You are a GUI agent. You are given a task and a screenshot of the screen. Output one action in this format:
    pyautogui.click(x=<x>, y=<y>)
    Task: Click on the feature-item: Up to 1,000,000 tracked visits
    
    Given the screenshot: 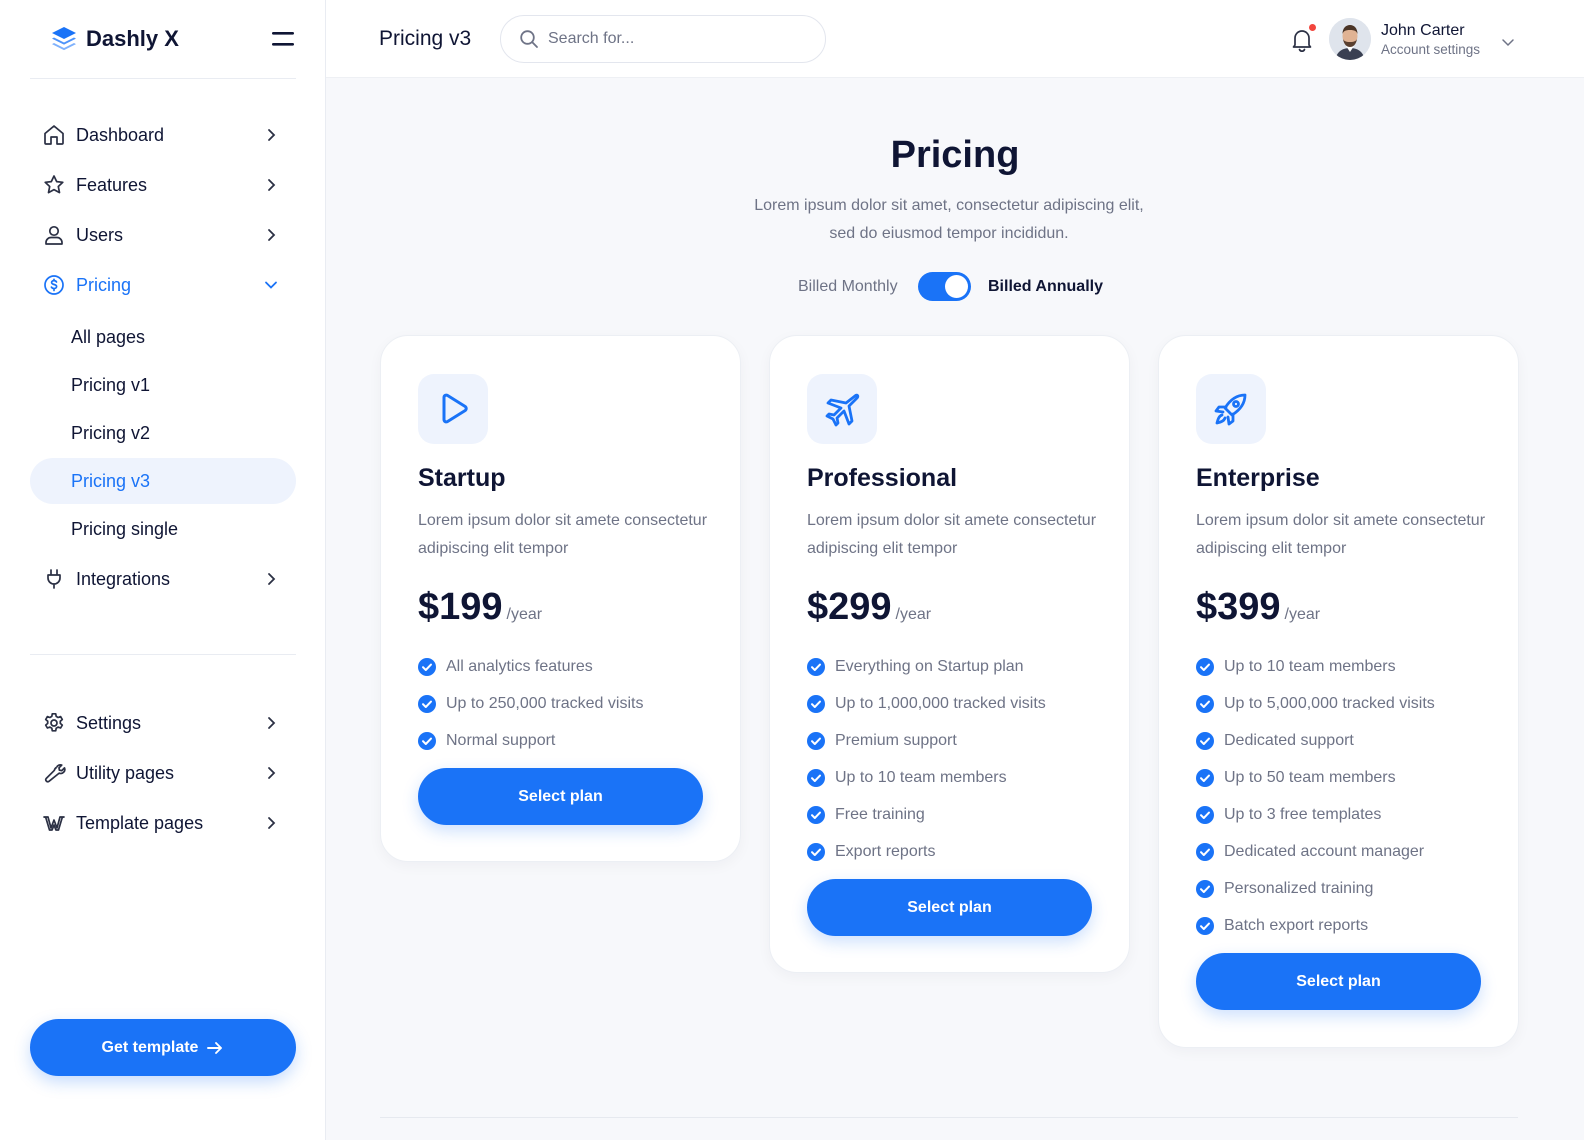 What is the action you would take?
    pyautogui.click(x=926, y=703)
    